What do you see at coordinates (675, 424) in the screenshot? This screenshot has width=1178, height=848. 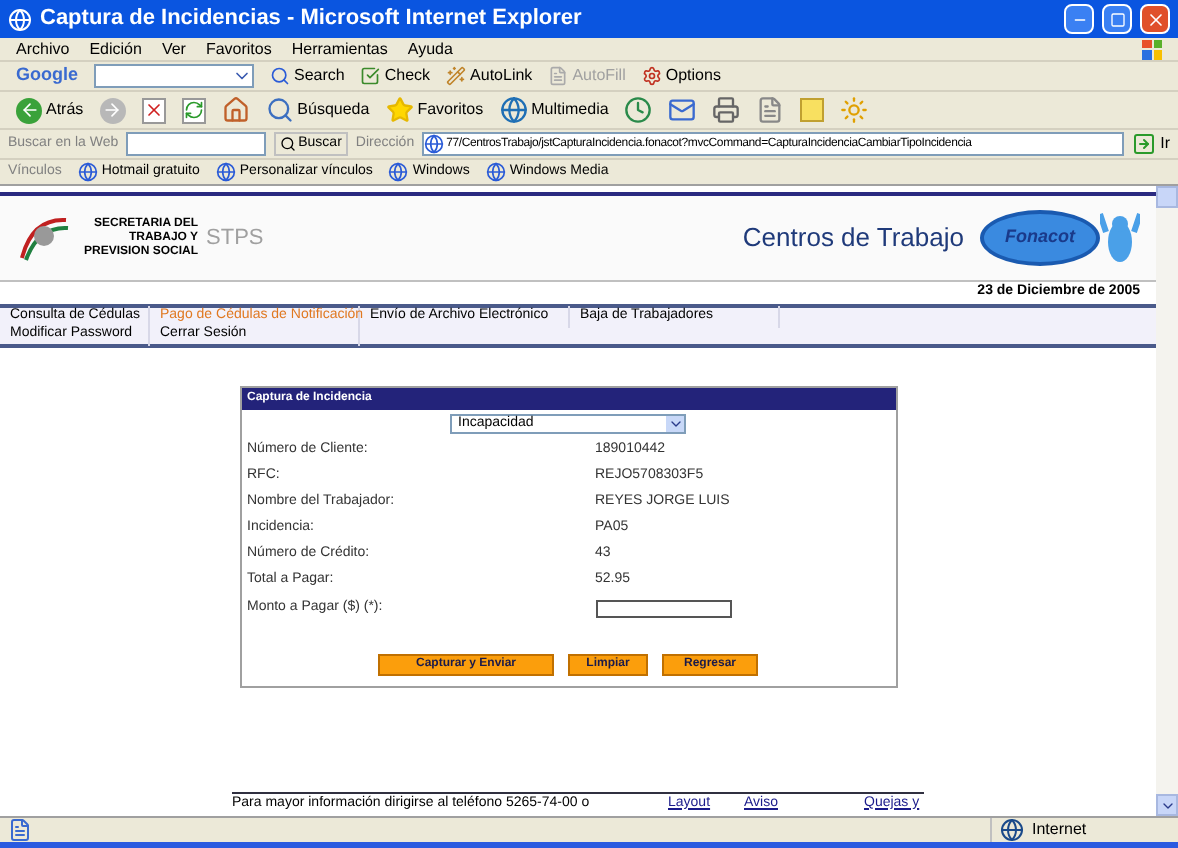 I see `dropdown-arrow-icon` at bounding box center [675, 424].